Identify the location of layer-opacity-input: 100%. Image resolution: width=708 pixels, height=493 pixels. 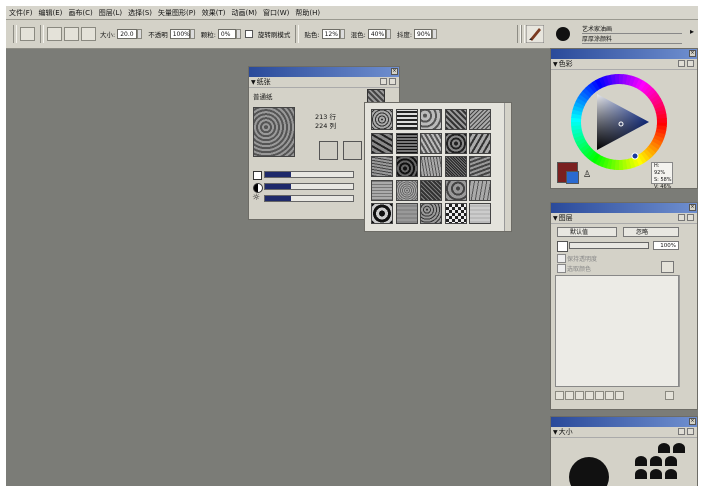
(666, 245).